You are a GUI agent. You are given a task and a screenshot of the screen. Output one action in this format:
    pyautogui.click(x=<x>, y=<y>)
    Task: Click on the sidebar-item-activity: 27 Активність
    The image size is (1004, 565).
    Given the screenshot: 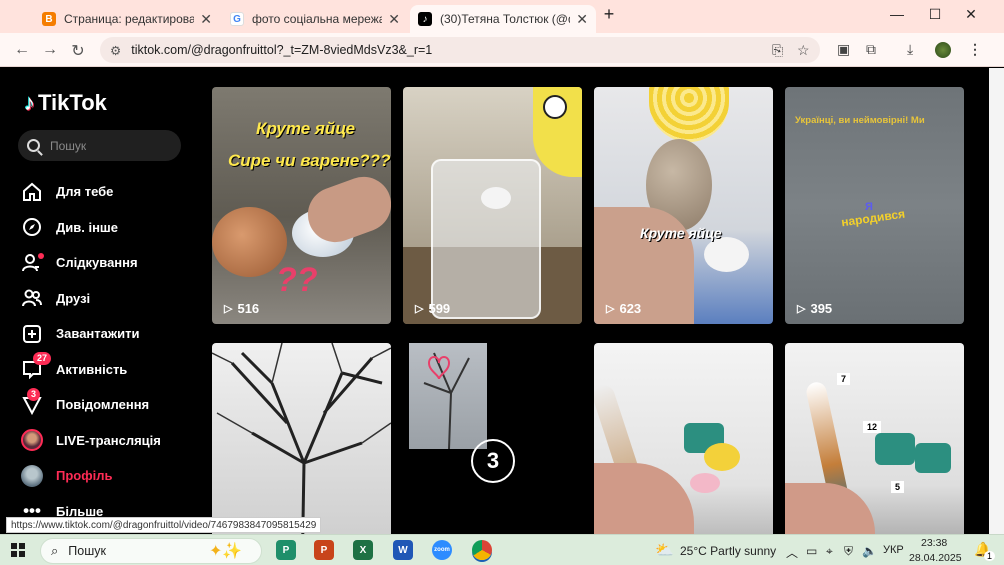 What is the action you would take?
    pyautogui.click(x=91, y=370)
    